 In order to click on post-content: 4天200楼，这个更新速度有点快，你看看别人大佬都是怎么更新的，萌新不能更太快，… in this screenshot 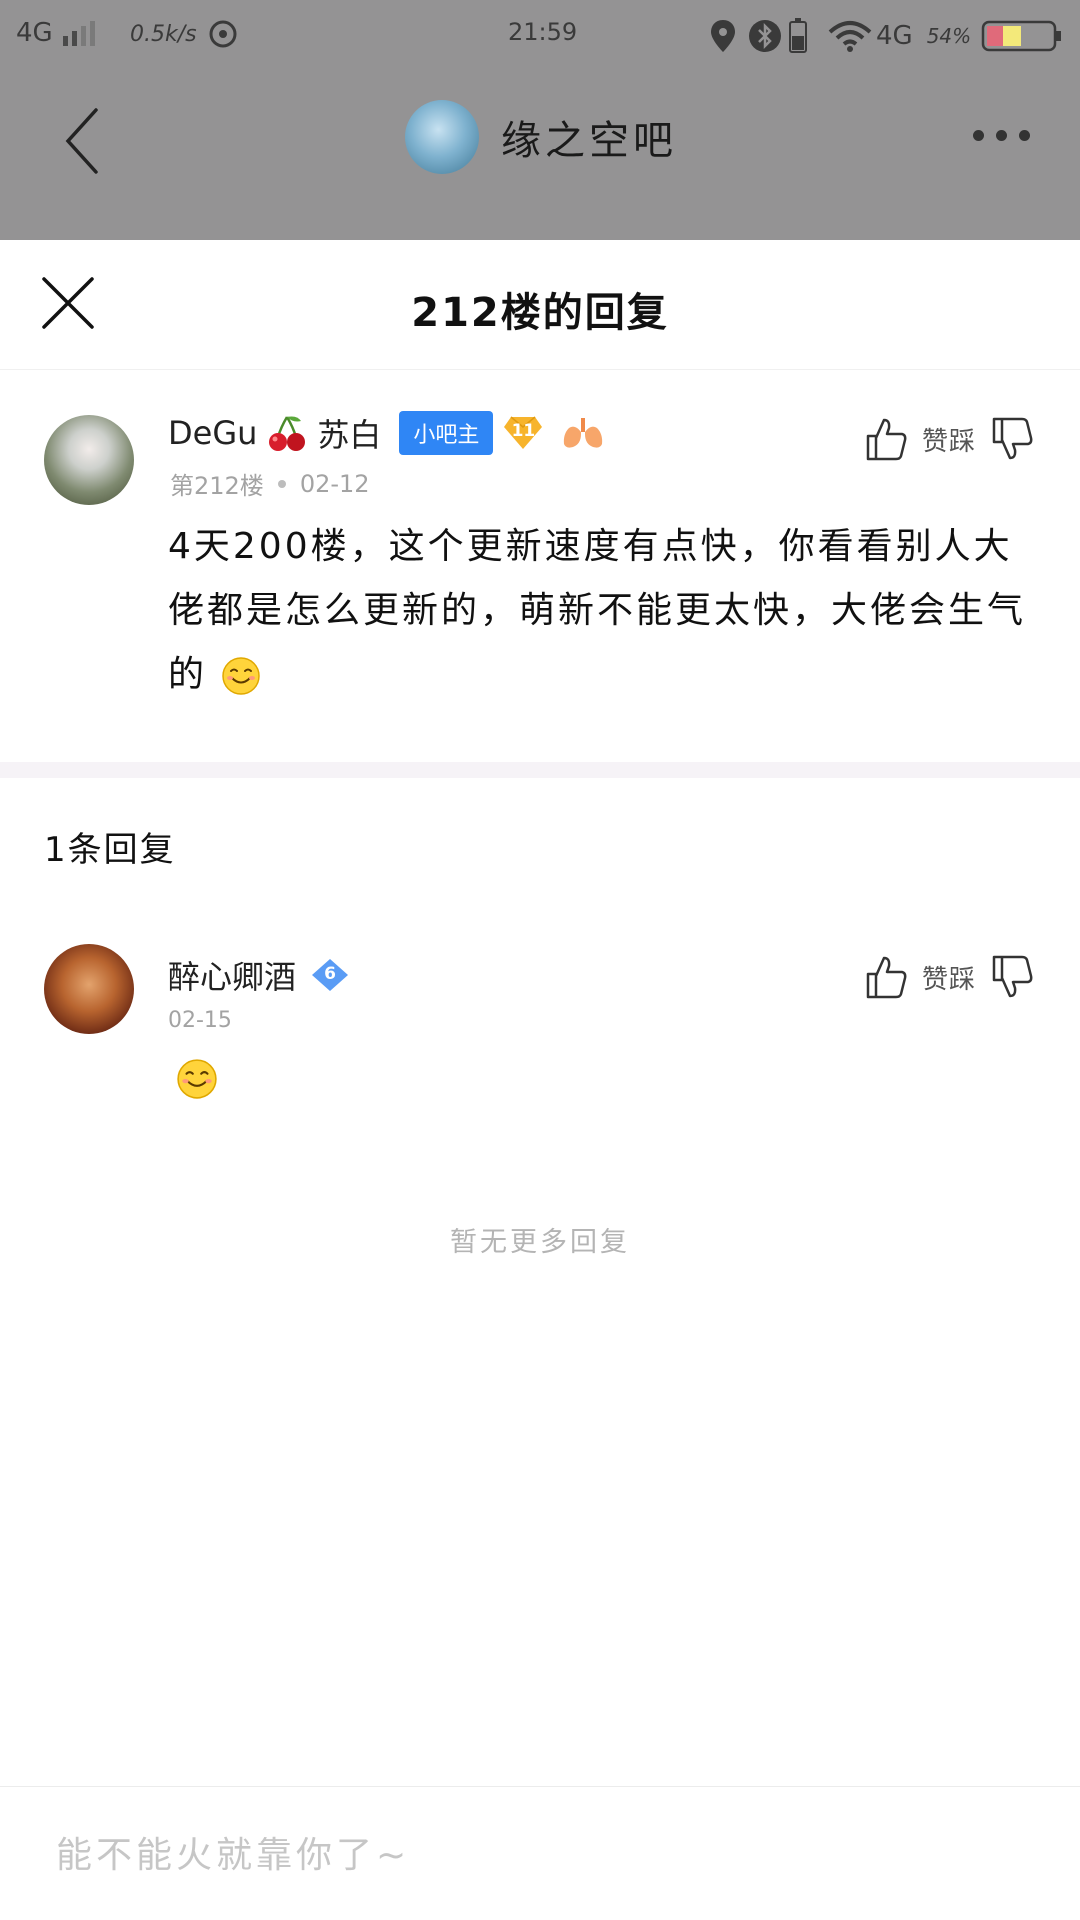, I will do `click(603, 611)`.